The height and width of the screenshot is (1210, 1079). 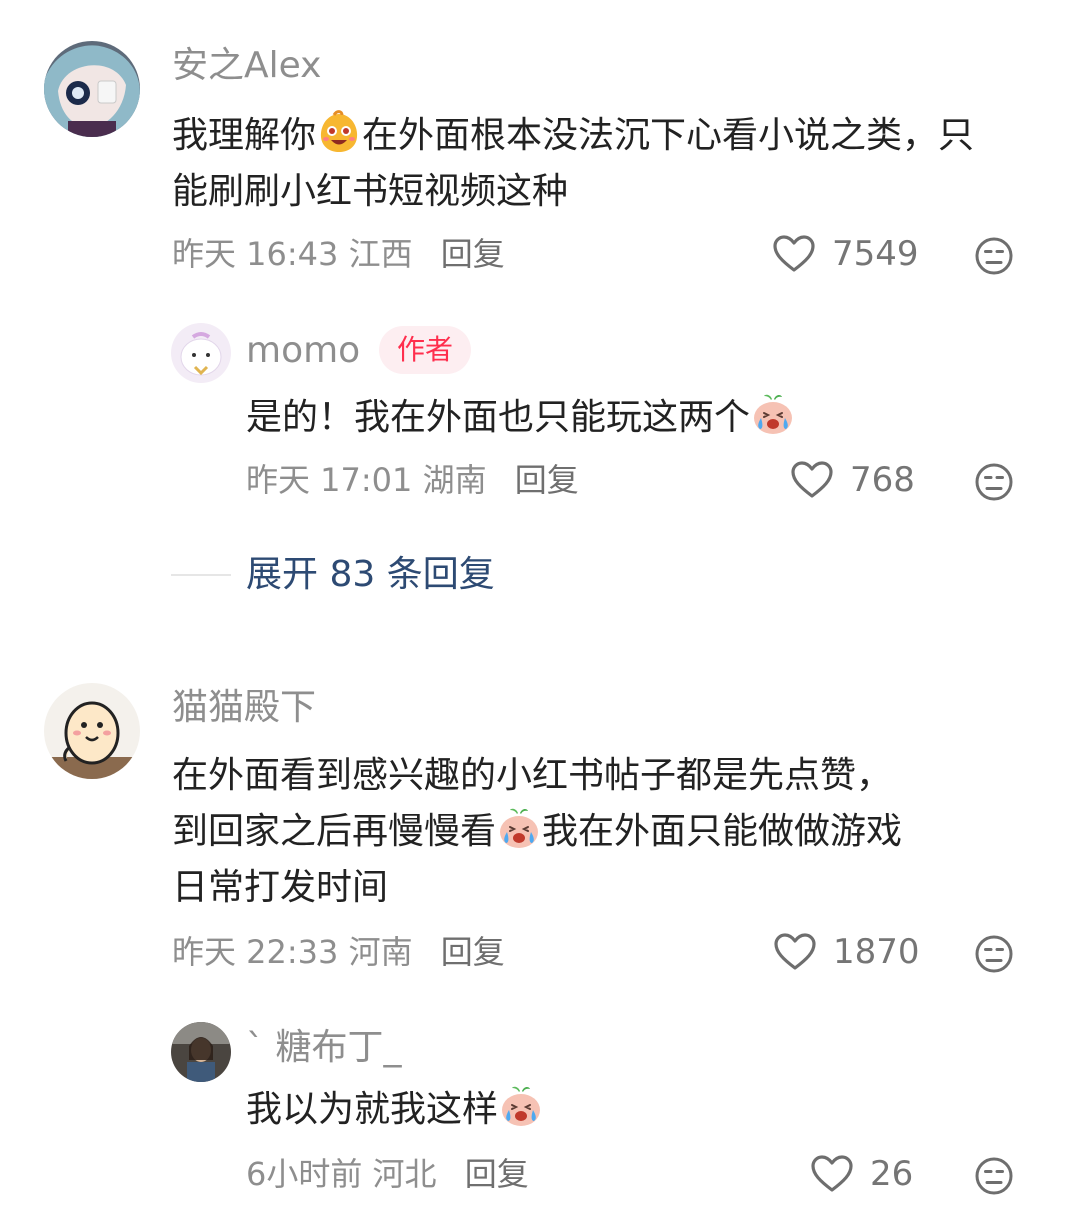 What do you see at coordinates (882, 480) in the screenshot?
I see `like-count: 768` at bounding box center [882, 480].